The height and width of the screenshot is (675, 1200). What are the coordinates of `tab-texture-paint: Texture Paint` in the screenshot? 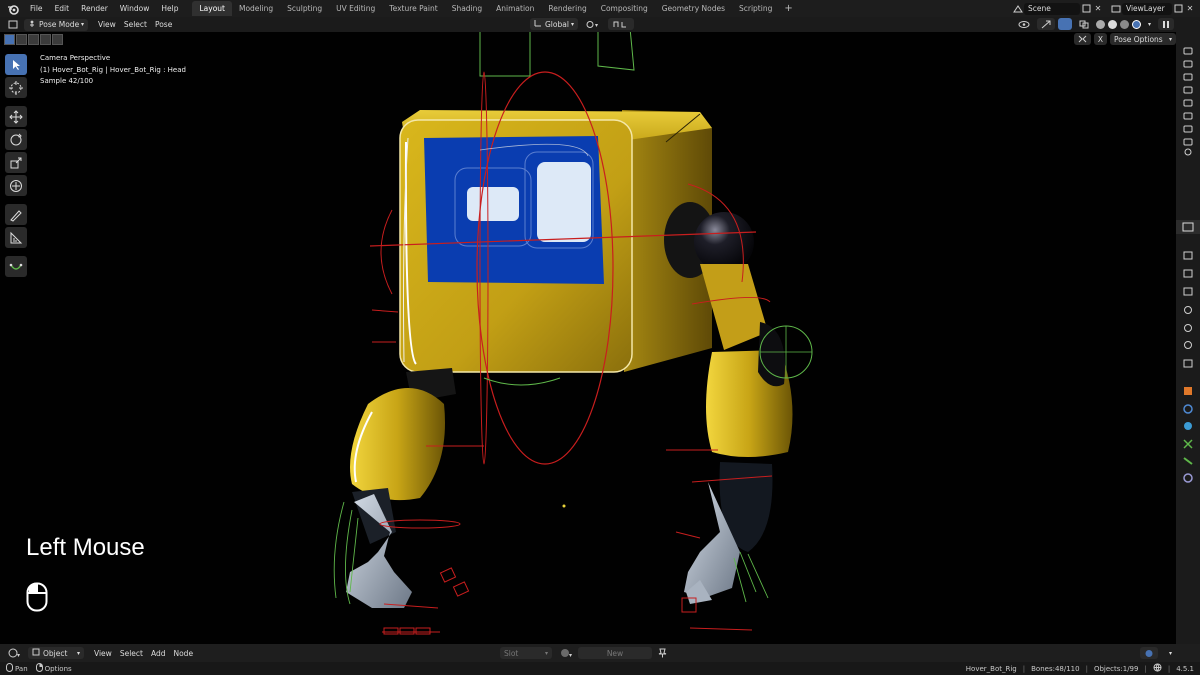 It's located at (413, 8).